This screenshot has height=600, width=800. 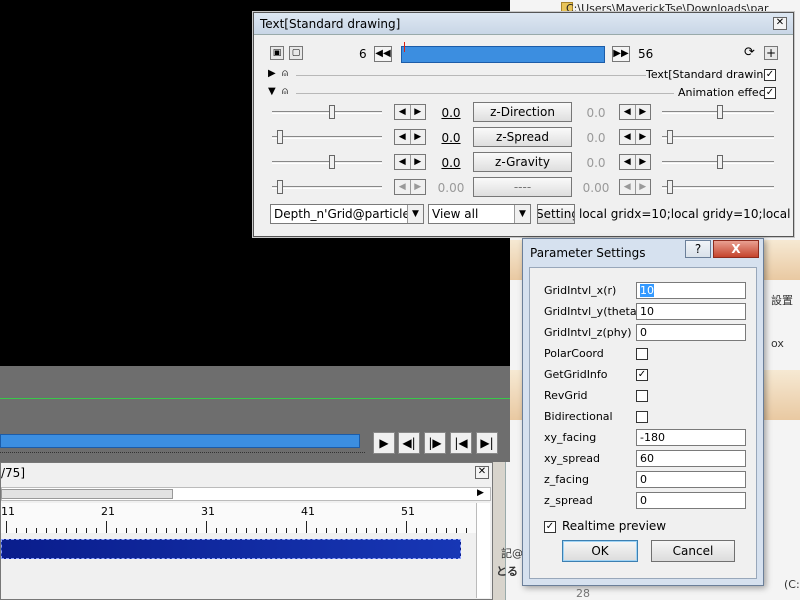 I want to click on collapse-arrow-icon: ▼, so click(x=272, y=91).